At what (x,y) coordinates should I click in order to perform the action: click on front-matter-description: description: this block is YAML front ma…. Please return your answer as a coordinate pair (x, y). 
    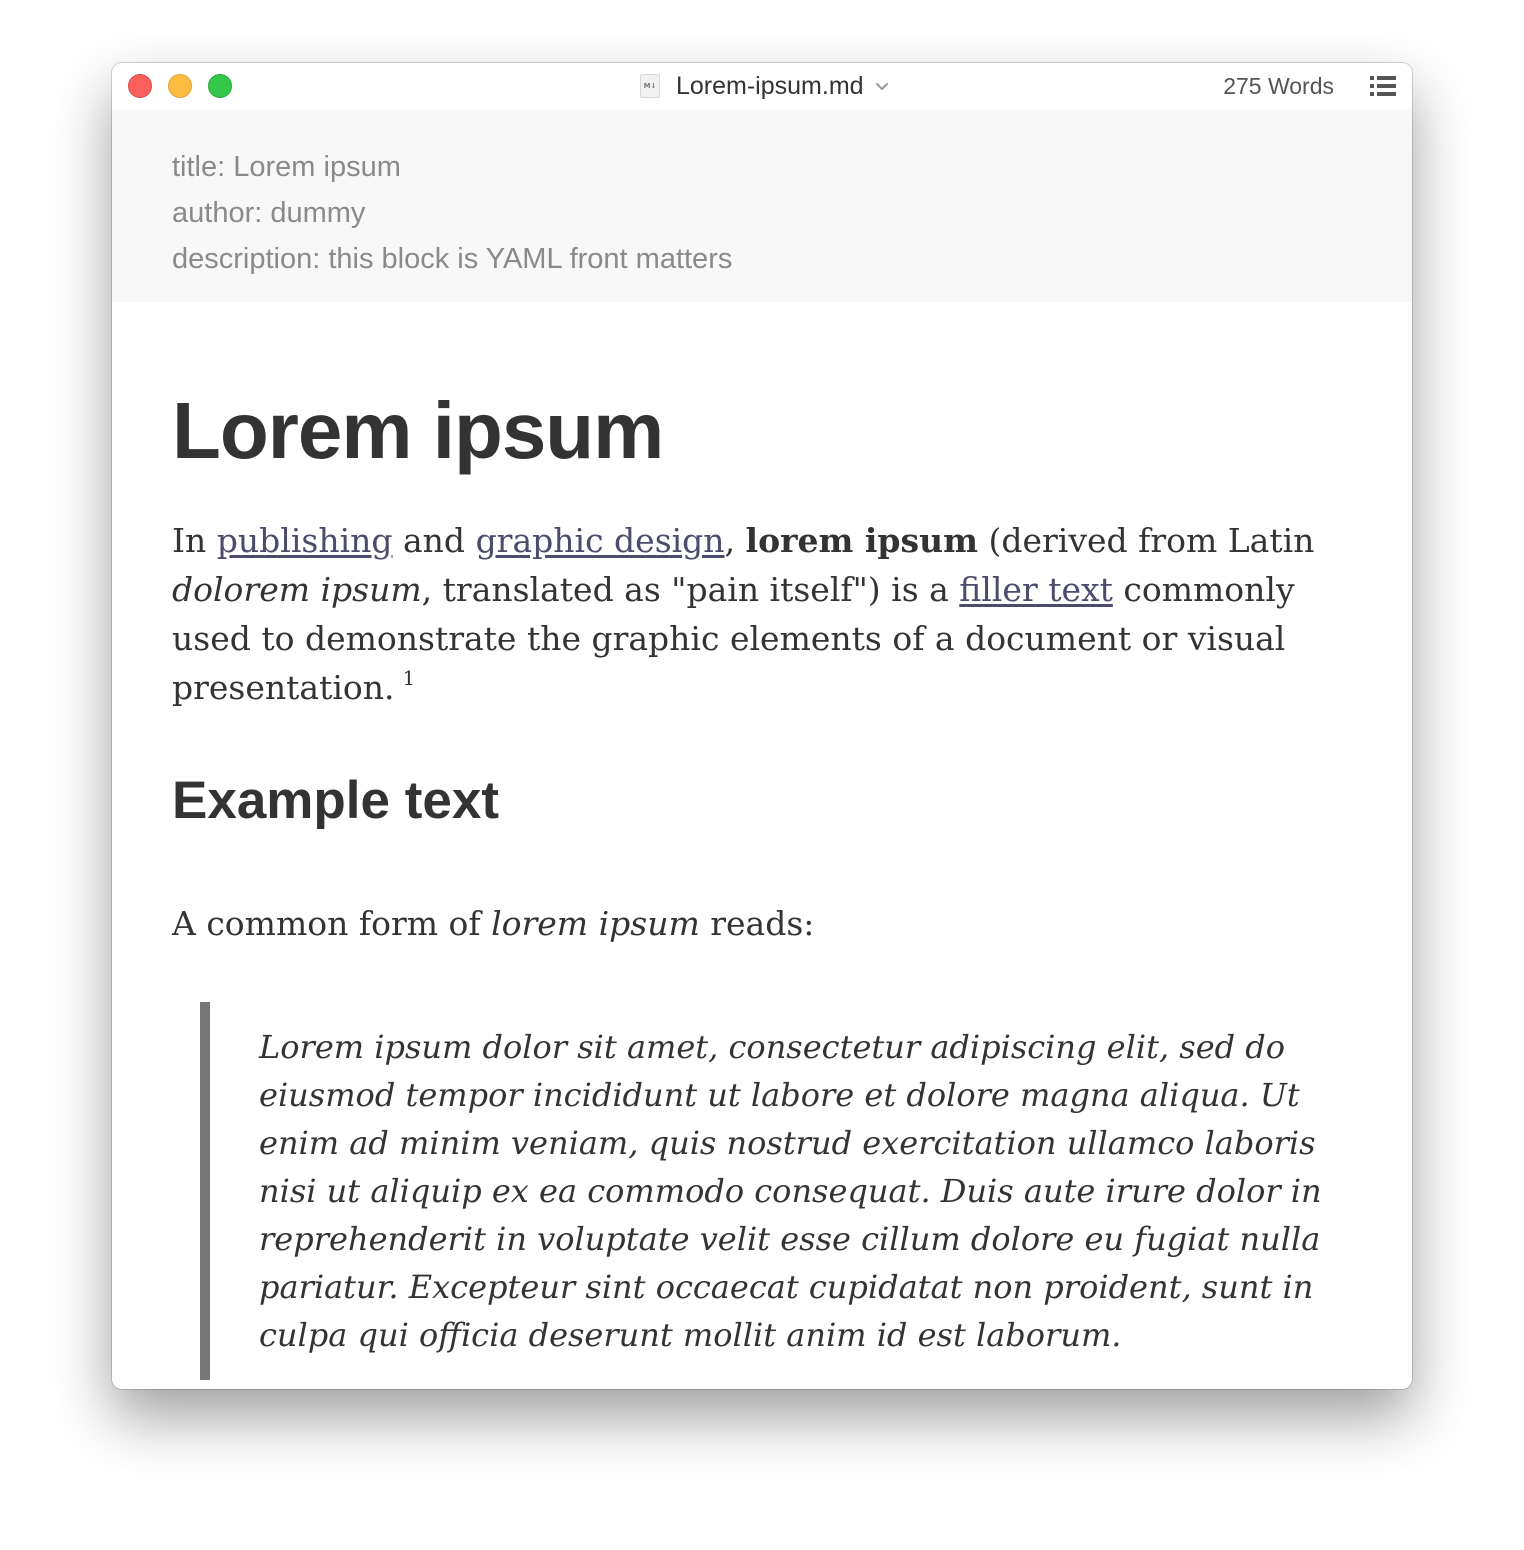
    Looking at the image, I should click on (452, 259).